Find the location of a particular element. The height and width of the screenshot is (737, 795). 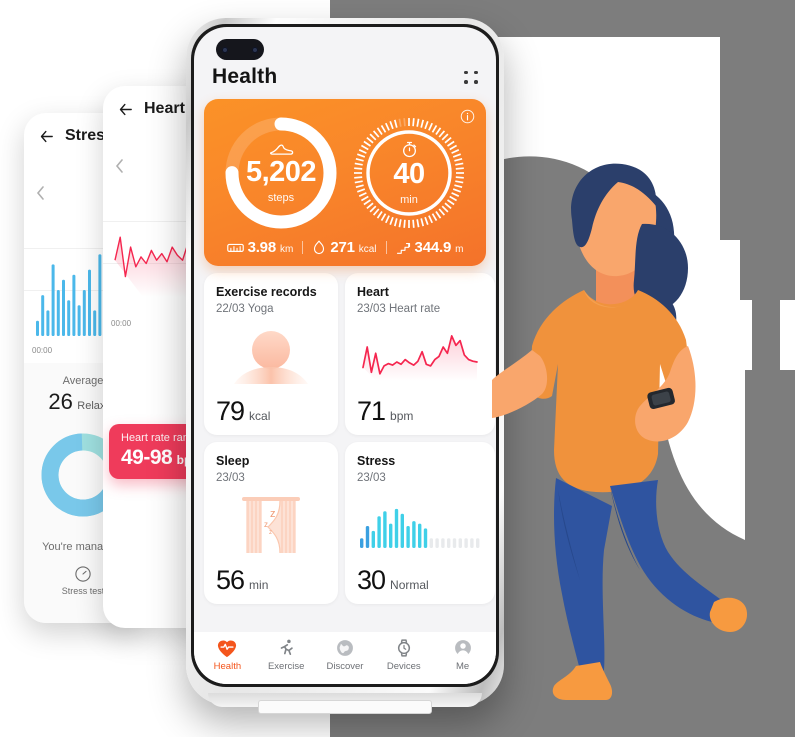

tile-heart: Heart 23/03 Heart rate 71 bpm is located at coordinates (420, 354).